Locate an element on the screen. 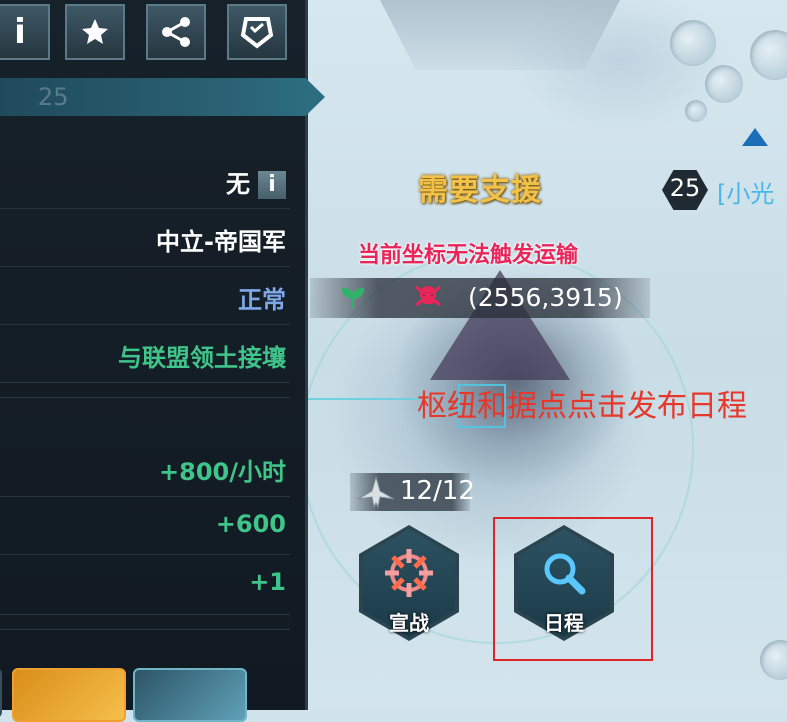  troops-indicator: 12/12 is located at coordinates (412, 492).